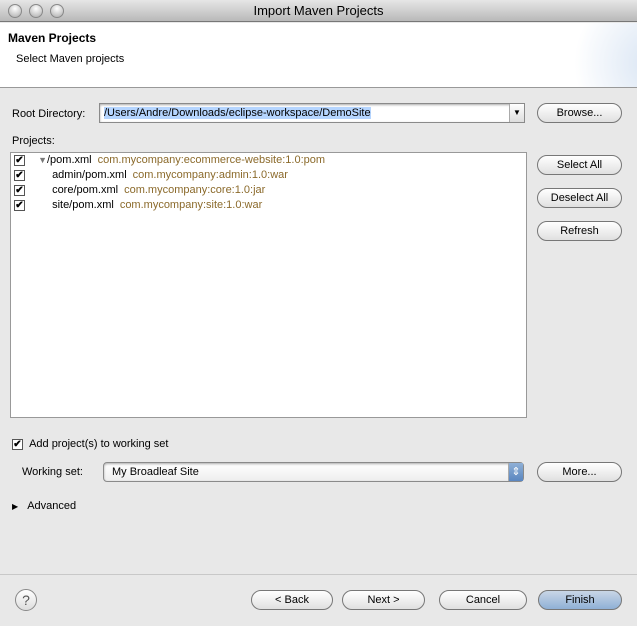  I want to click on project-path: core/pom.xml, so click(85, 190).